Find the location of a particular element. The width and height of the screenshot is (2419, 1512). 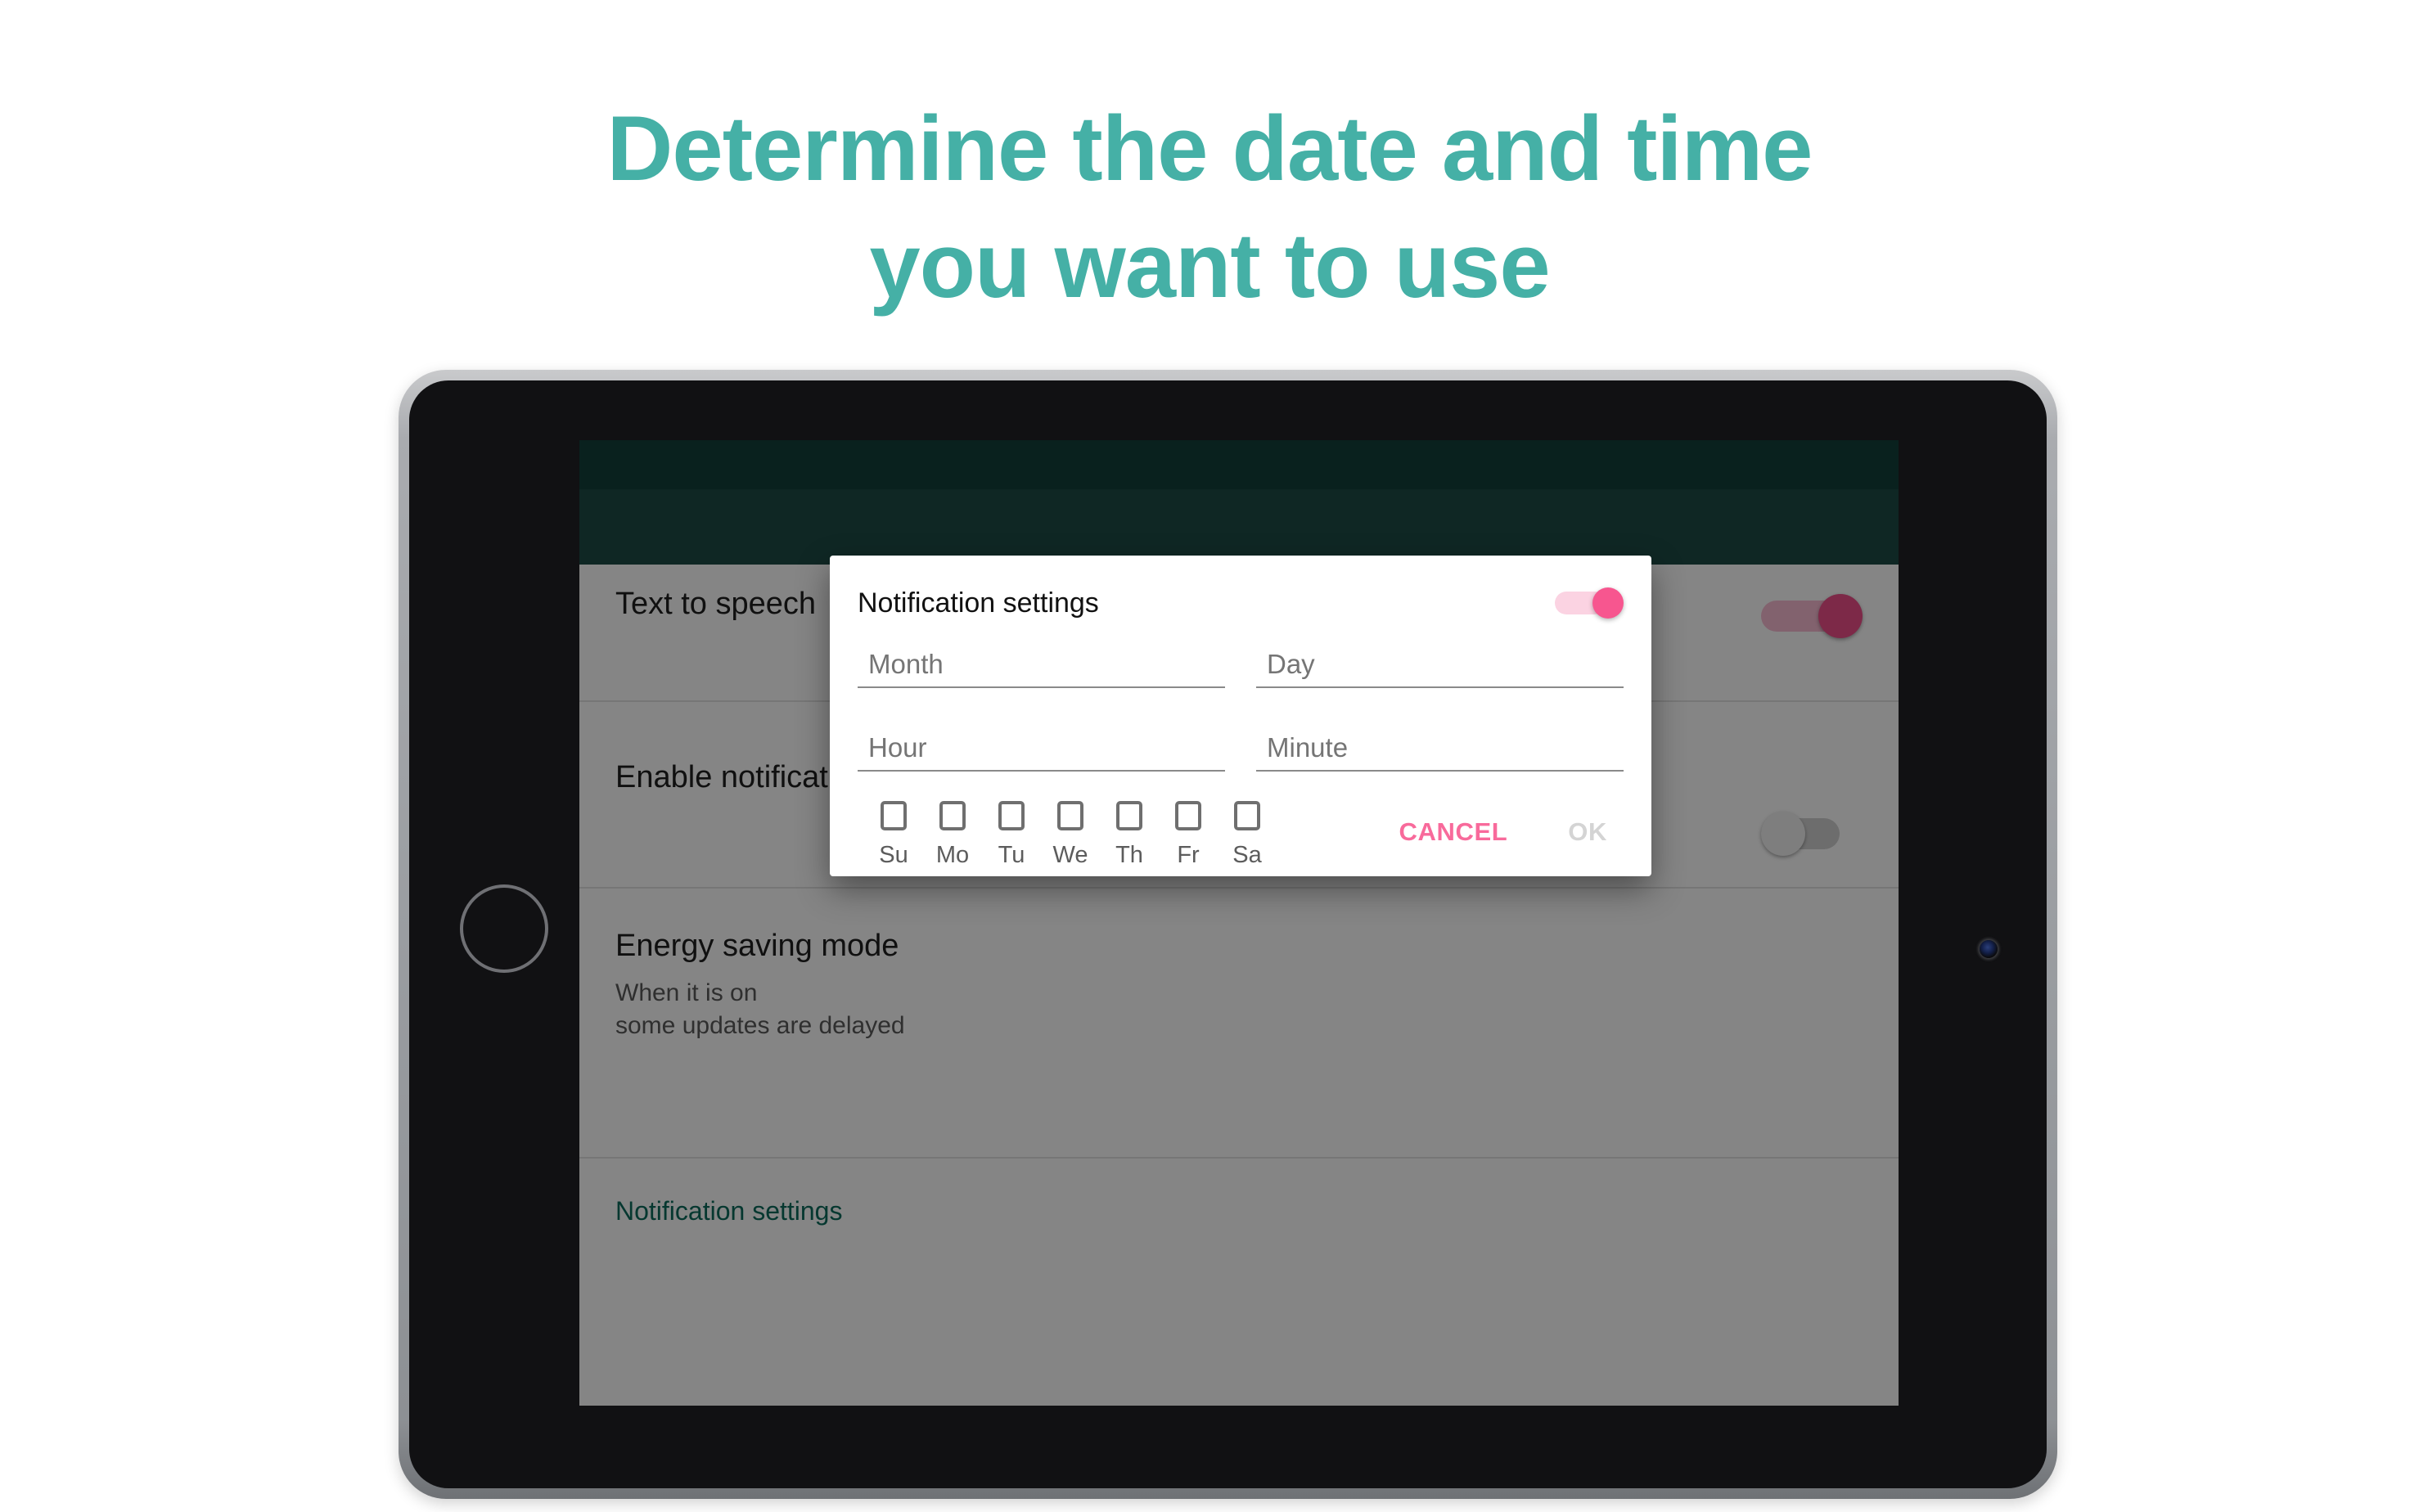

minute-input is located at coordinates (1440, 748).